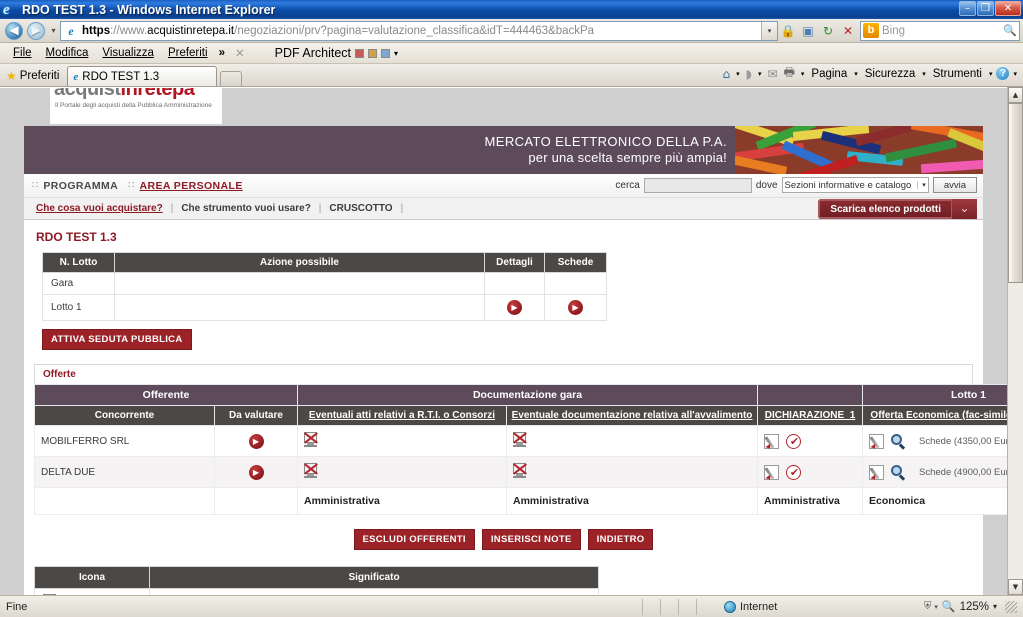 The image size is (1023, 617). Describe the element at coordinates (222, 53) in the screenshot. I see `menu-overflow-icon: »` at that location.